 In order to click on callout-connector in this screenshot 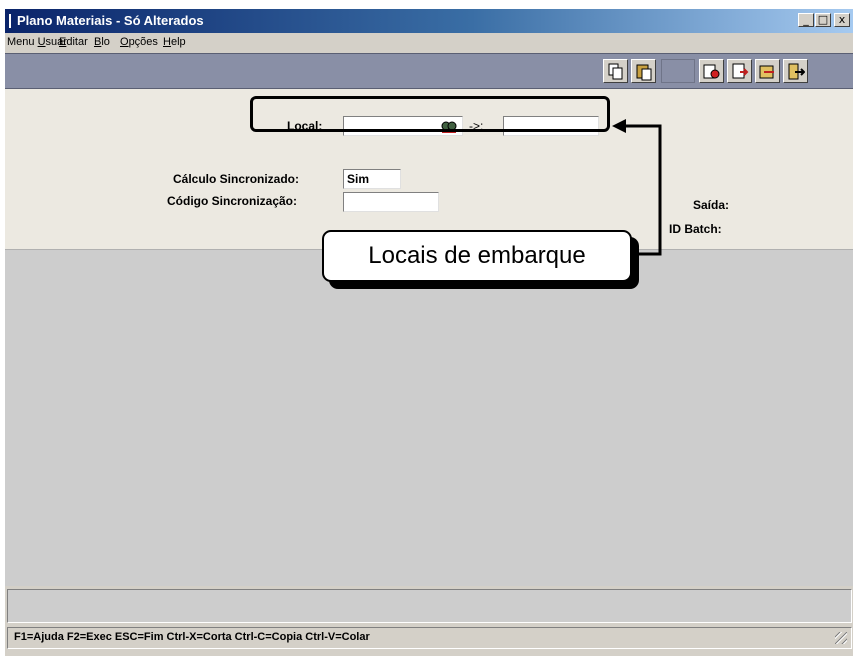, I will do `click(637, 187)`.